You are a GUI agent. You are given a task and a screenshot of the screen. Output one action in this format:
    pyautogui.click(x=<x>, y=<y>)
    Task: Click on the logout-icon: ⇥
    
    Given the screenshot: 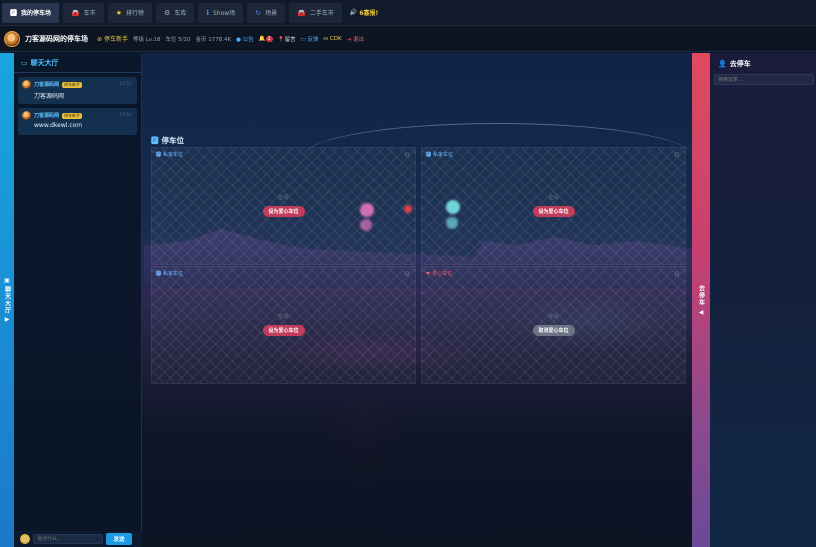 What is the action you would take?
    pyautogui.click(x=349, y=39)
    